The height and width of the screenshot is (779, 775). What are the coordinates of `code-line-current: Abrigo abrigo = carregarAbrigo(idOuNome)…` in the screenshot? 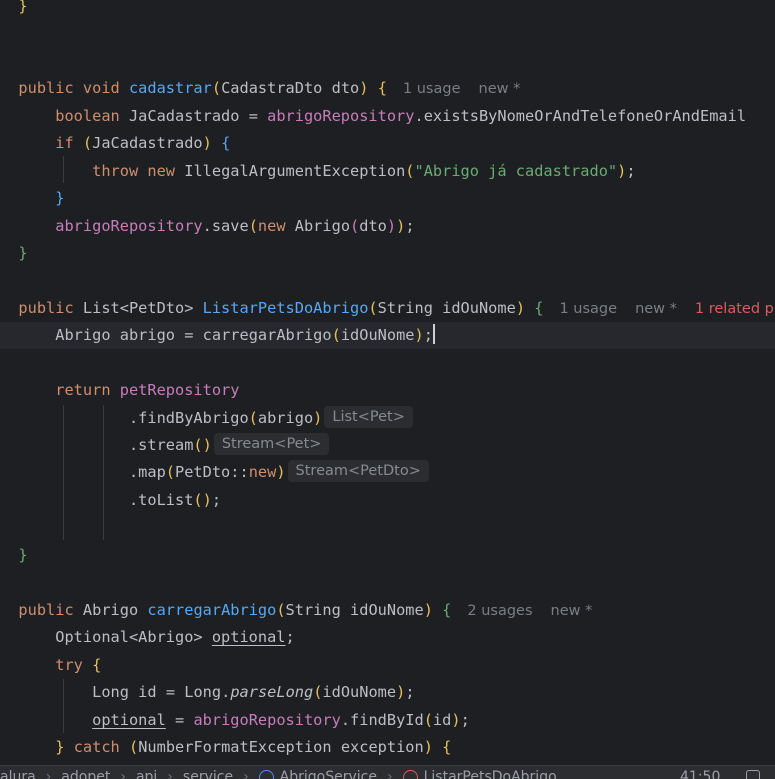 It's located at (387, 335).